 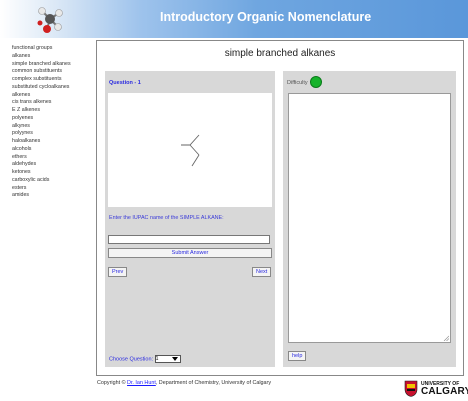 I want to click on sidebar-item-functional-groups: functional groups, so click(x=54, y=49).